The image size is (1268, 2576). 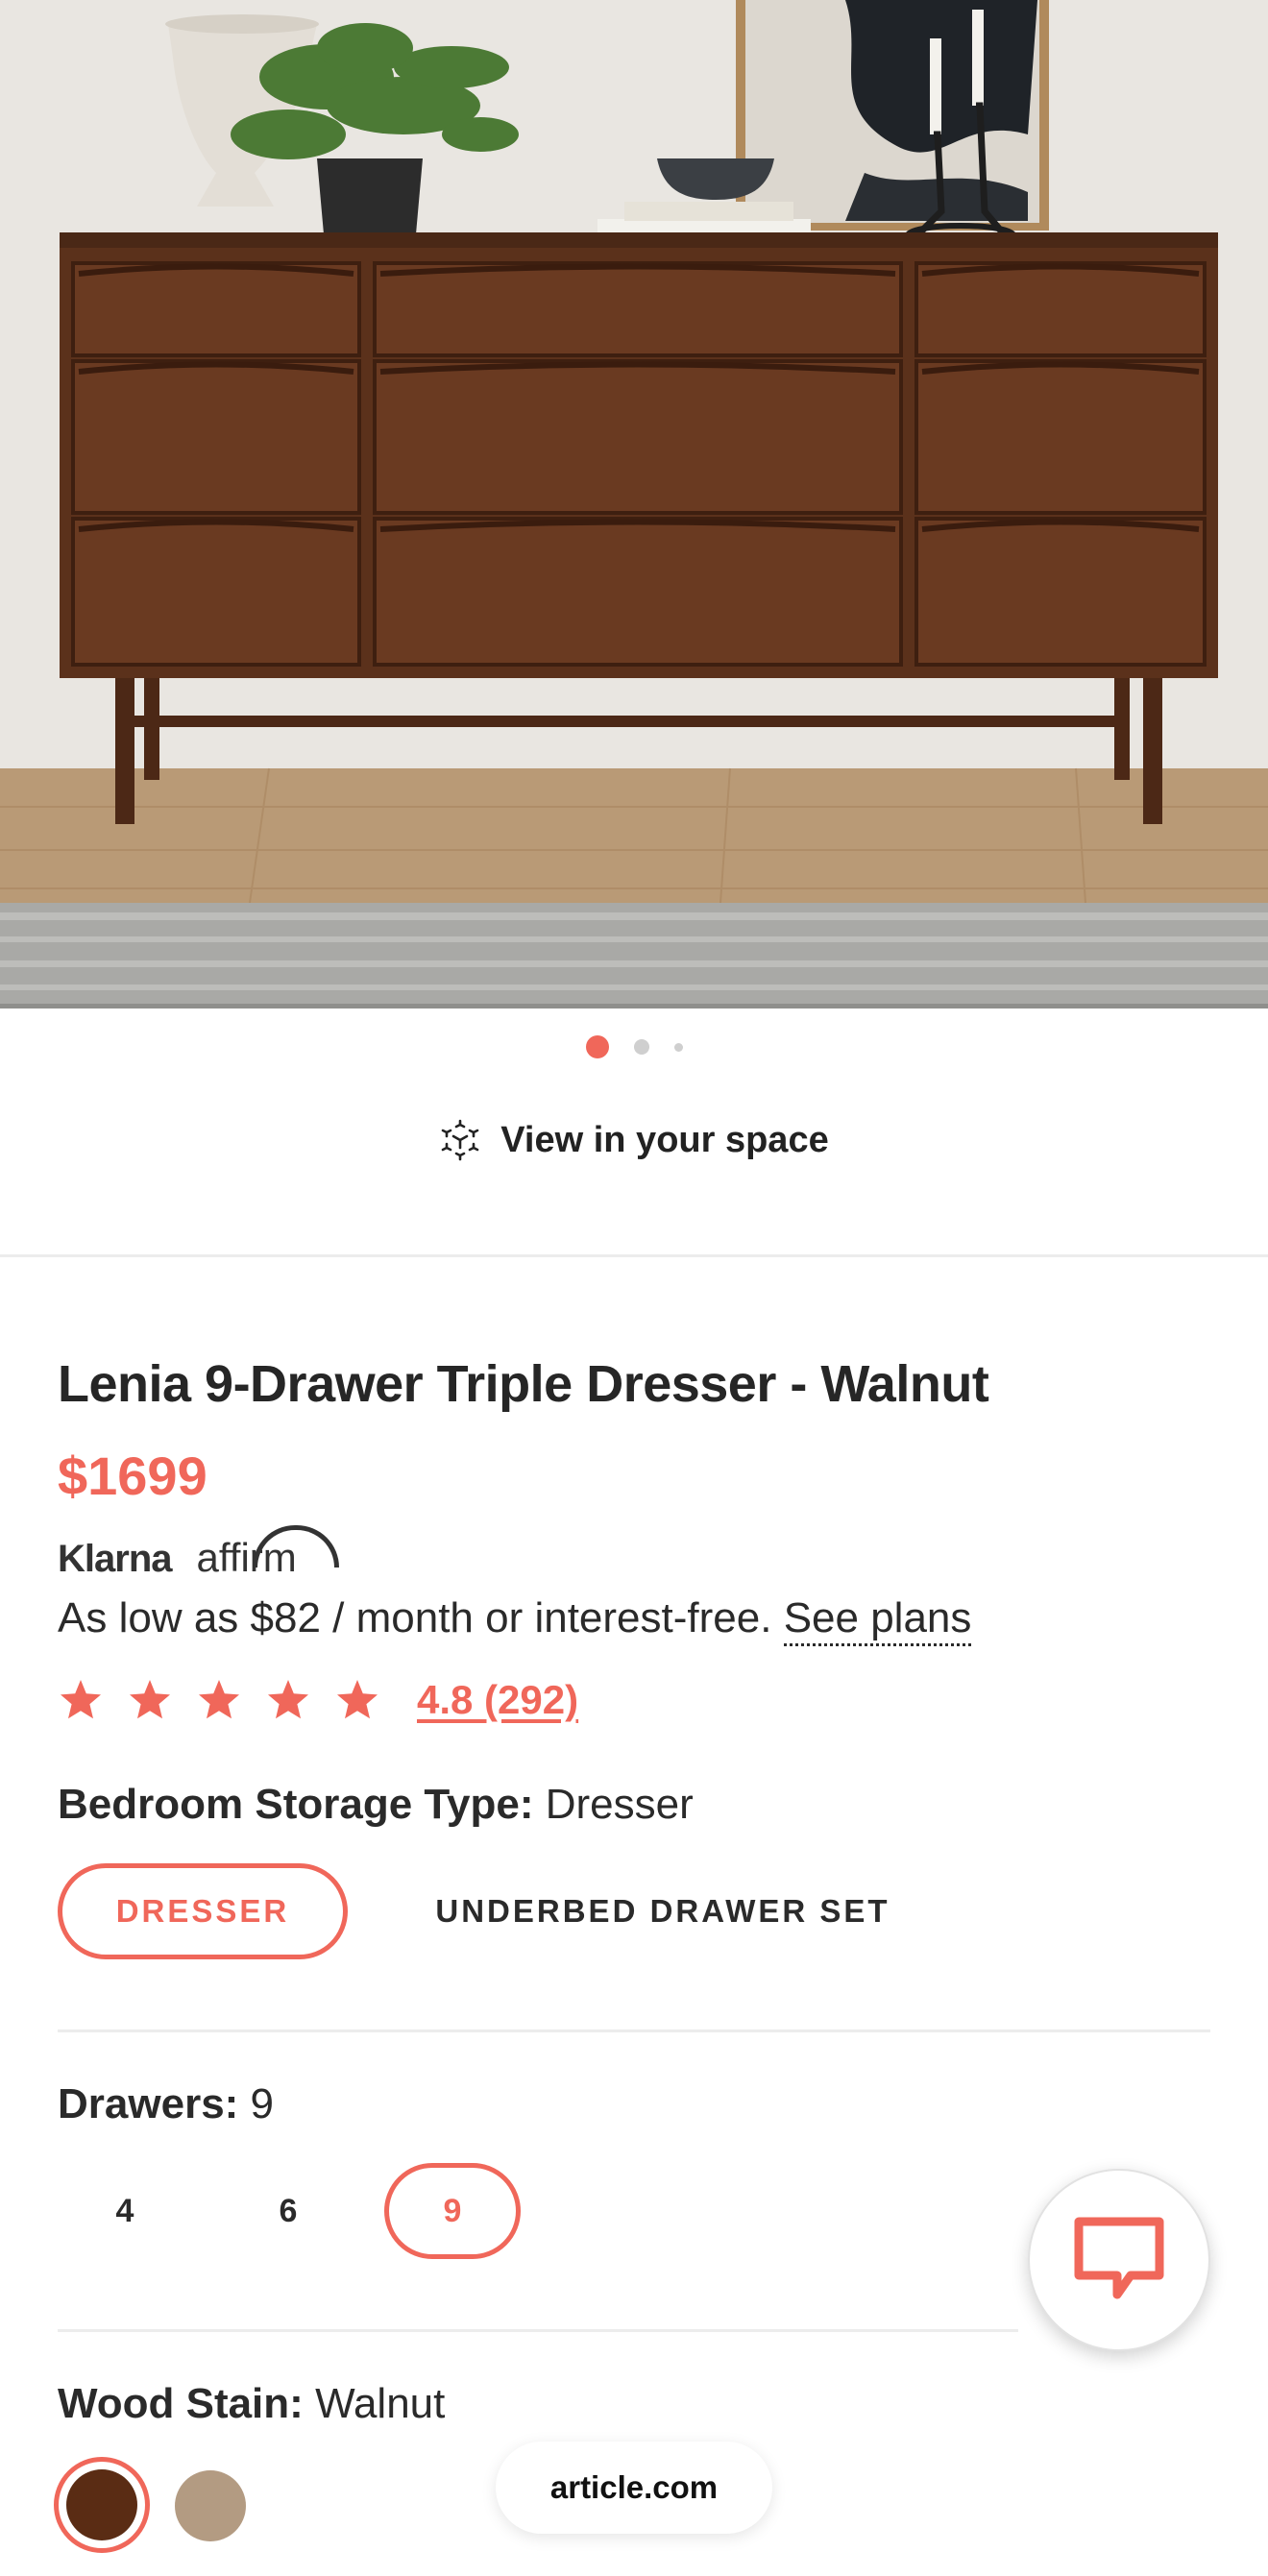 I want to click on option-drawers-4: 4, so click(x=125, y=2211).